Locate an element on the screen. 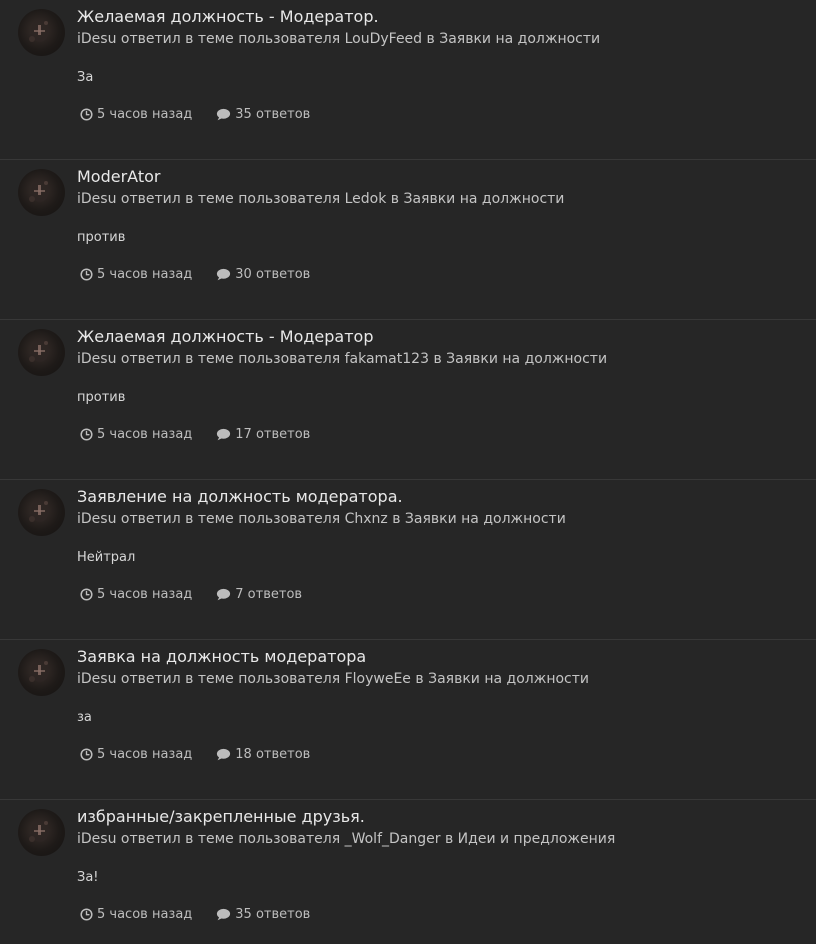 The image size is (816, 944). replies-stat: 7 ответов is located at coordinates (259, 594).